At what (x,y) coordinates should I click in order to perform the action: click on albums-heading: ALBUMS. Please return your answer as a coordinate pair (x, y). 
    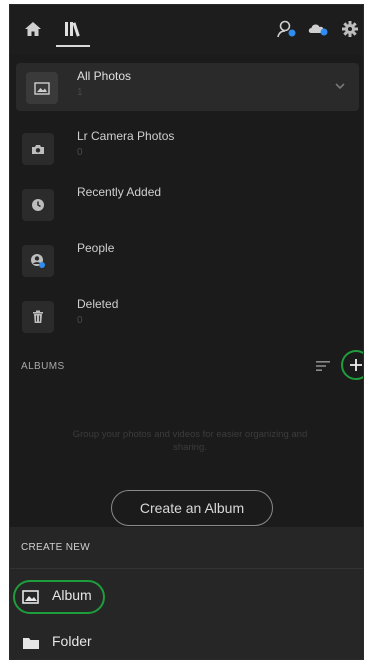
    Looking at the image, I should click on (43, 366).